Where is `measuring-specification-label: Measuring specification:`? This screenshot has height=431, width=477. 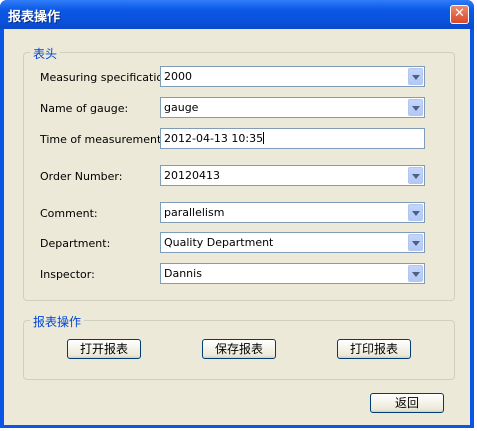 measuring-specification-label: Measuring specification: is located at coordinates (107, 77).